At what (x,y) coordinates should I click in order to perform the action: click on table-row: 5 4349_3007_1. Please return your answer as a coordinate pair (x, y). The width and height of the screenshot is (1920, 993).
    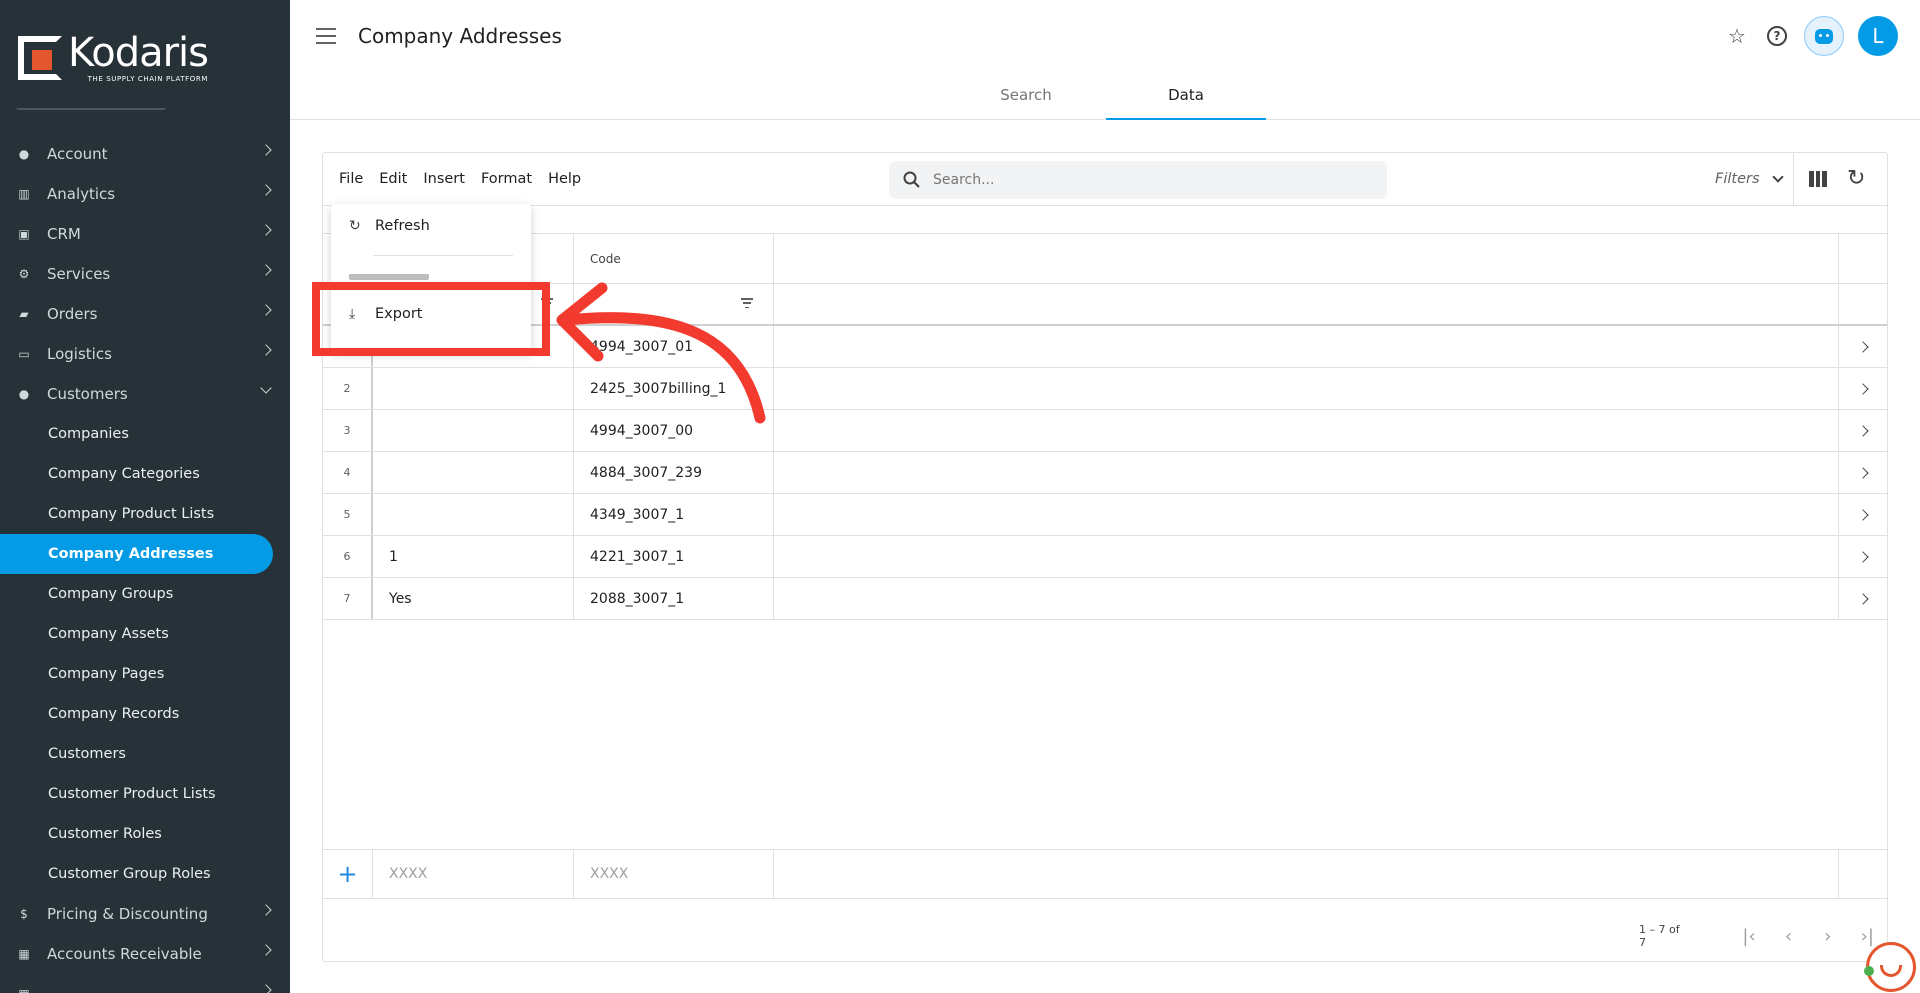
    Looking at the image, I should click on (1105, 515).